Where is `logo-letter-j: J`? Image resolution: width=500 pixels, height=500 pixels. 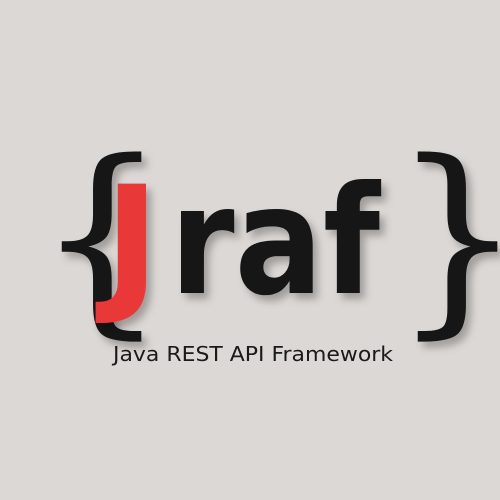 logo-letter-j: J is located at coordinates (127, 242).